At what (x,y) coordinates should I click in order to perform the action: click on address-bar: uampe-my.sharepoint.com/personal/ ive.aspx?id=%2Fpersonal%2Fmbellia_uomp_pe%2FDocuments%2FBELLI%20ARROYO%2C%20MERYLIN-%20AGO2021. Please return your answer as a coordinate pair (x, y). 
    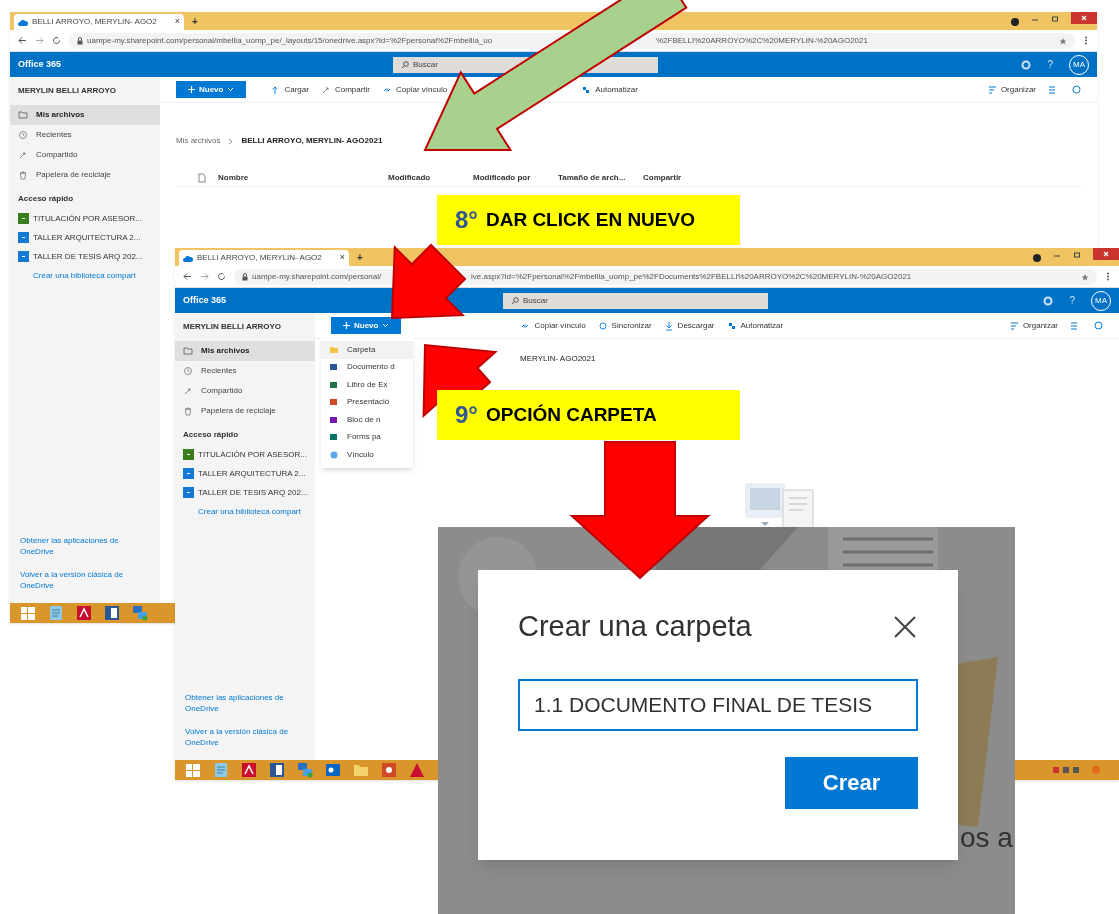
    Looking at the image, I should click on (665, 276).